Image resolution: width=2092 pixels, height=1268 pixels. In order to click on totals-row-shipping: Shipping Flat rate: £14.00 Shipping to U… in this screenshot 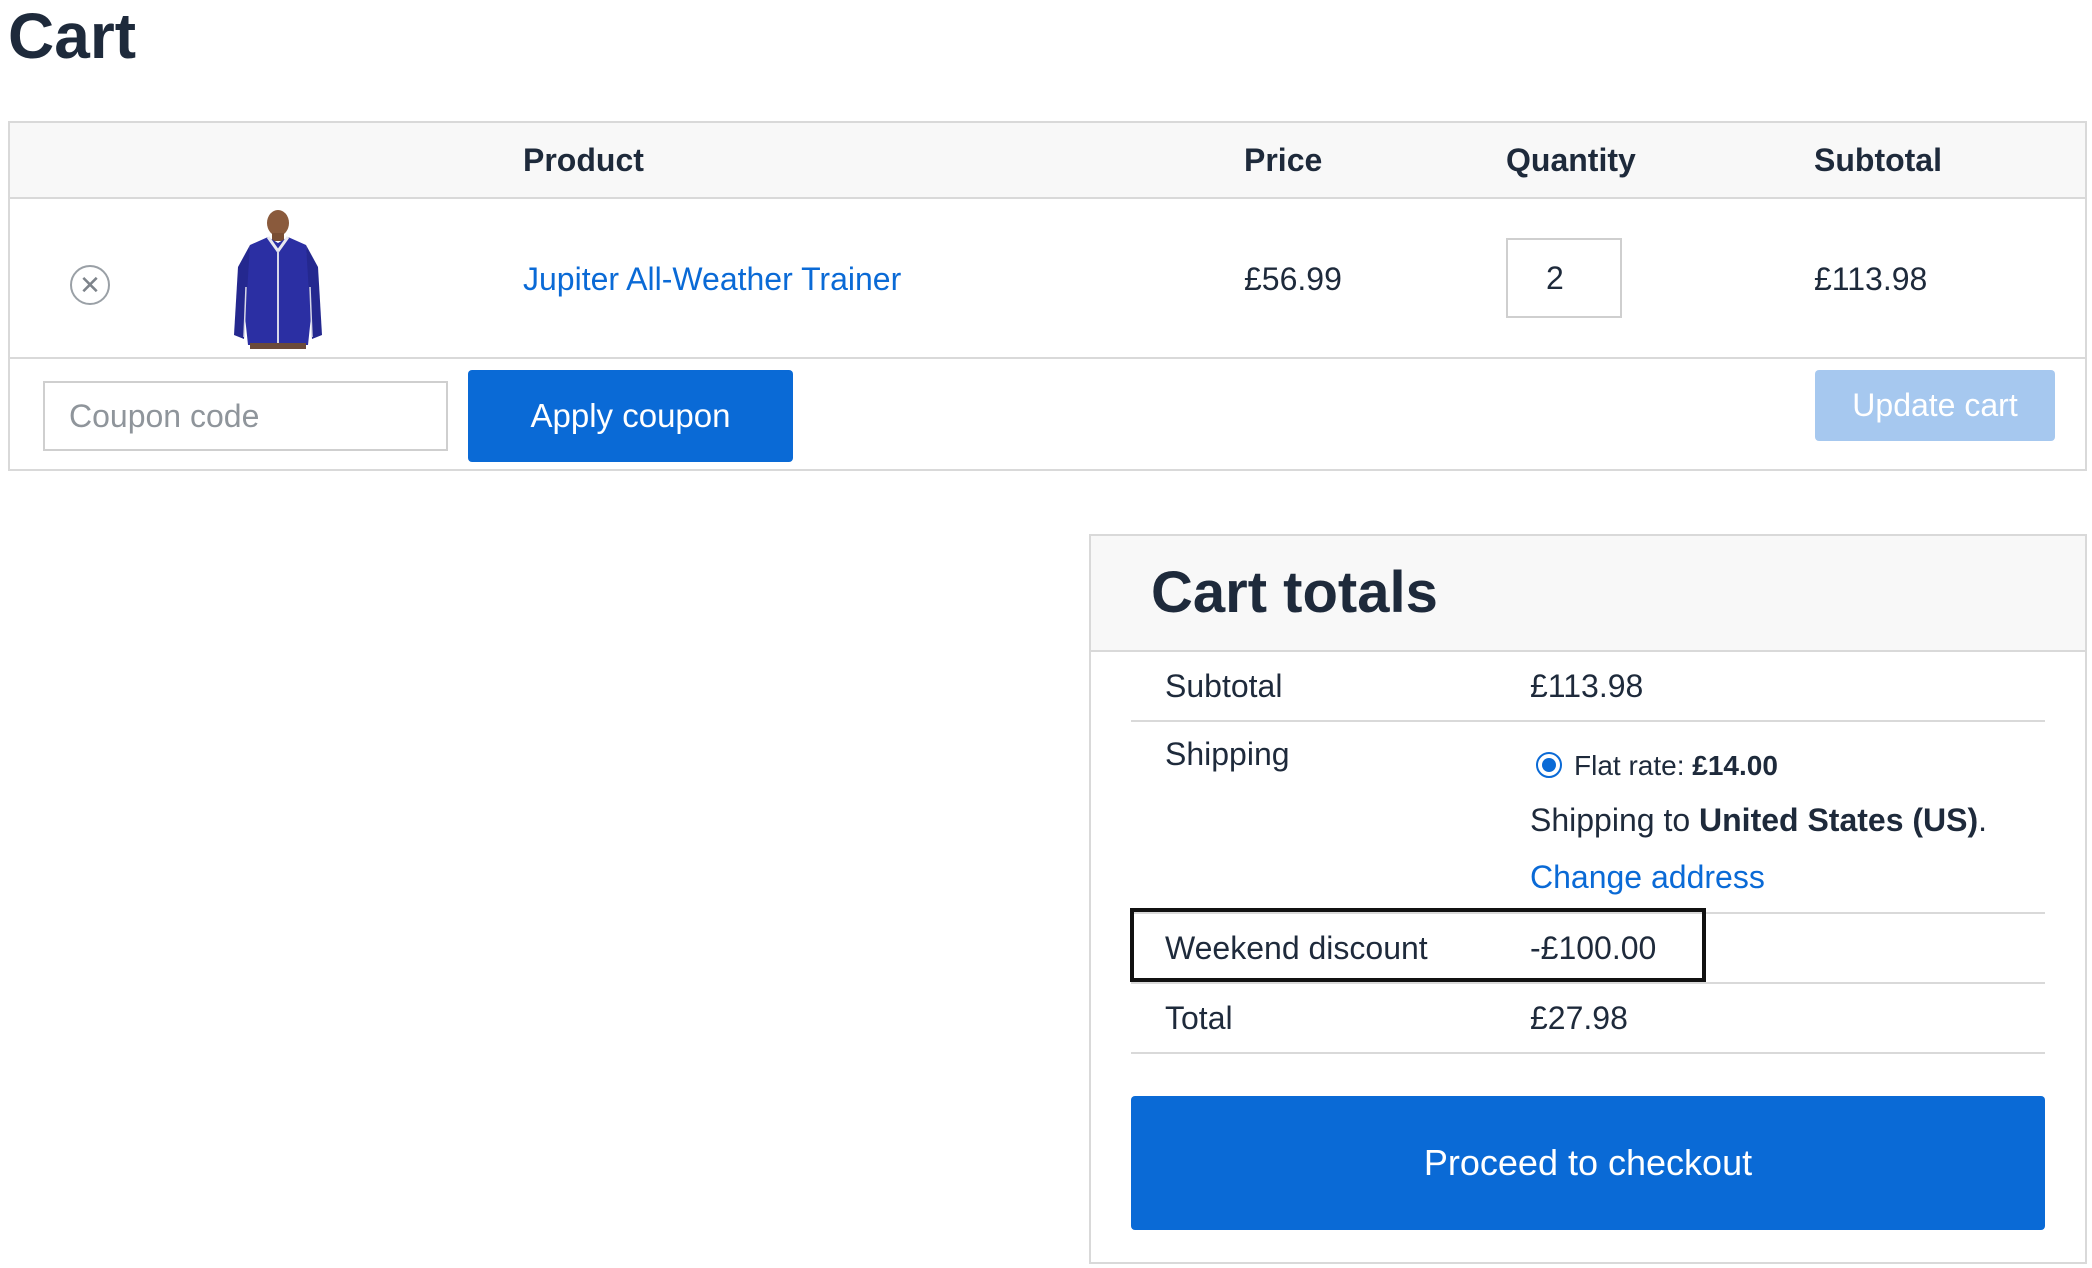, I will do `click(1588, 818)`.